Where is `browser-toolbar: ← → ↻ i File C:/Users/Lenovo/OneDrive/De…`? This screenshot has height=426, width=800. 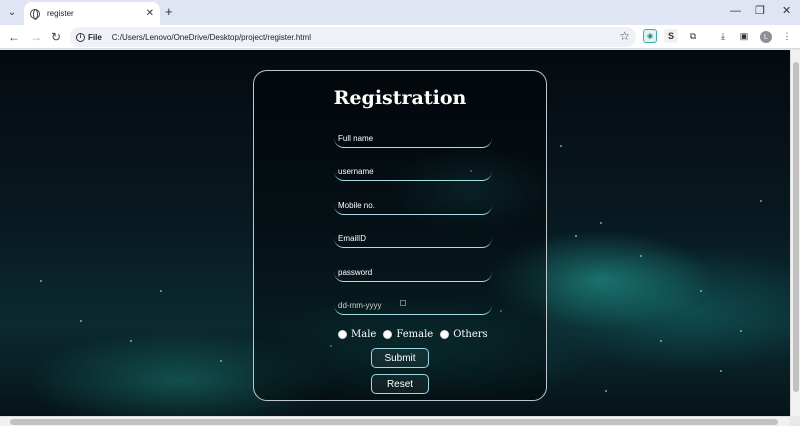
browser-toolbar: ← → ↻ i File C:/Users/Lenovo/OneDrive/De… is located at coordinates (400, 37).